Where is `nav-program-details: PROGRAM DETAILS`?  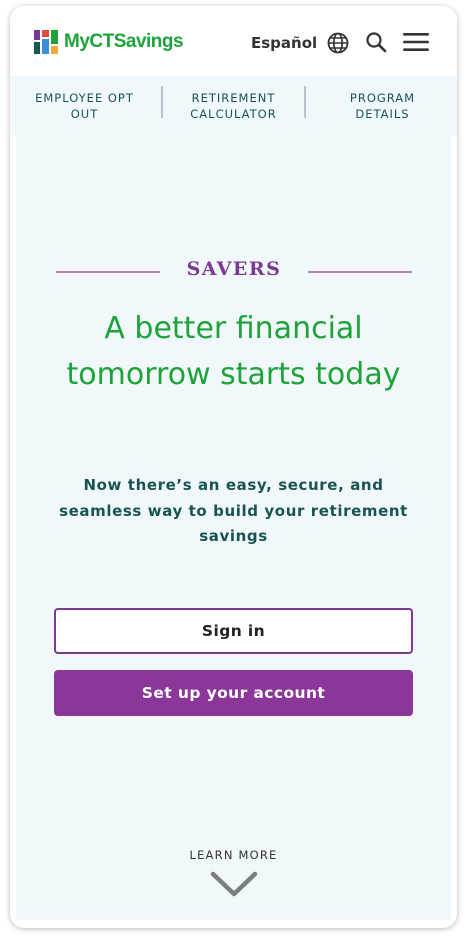
nav-program-details: PROGRAM DETAILS is located at coordinates (382, 106).